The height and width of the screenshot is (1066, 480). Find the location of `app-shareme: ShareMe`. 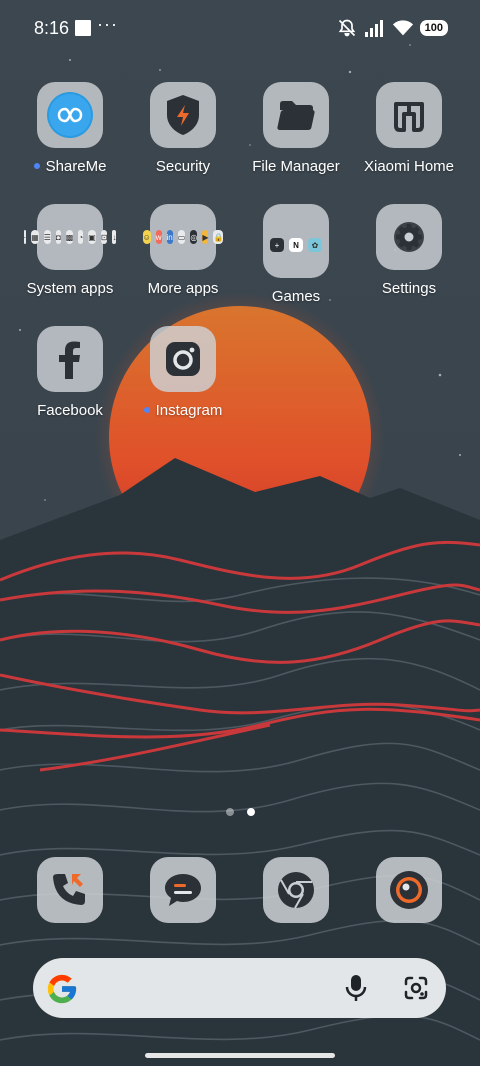

app-shareme: ShareMe is located at coordinates (70, 128).